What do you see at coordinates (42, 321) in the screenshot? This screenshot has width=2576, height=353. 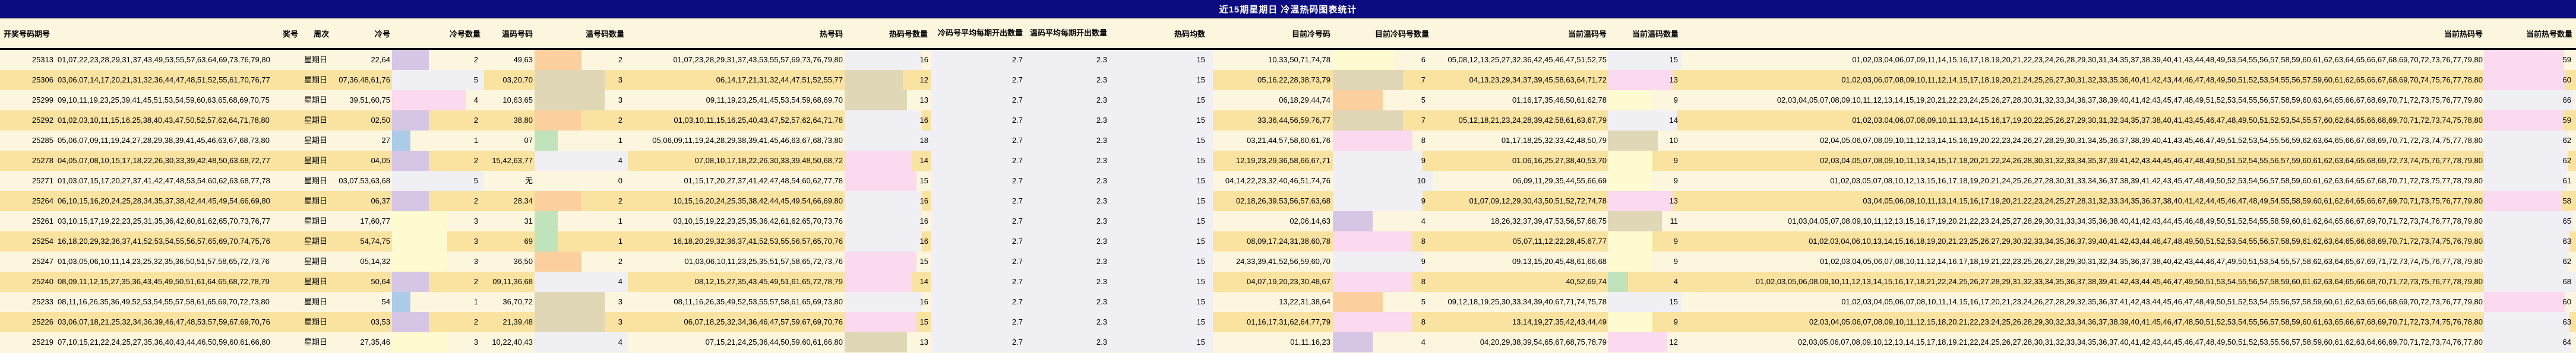 I see `period-cell: 25226` at bounding box center [42, 321].